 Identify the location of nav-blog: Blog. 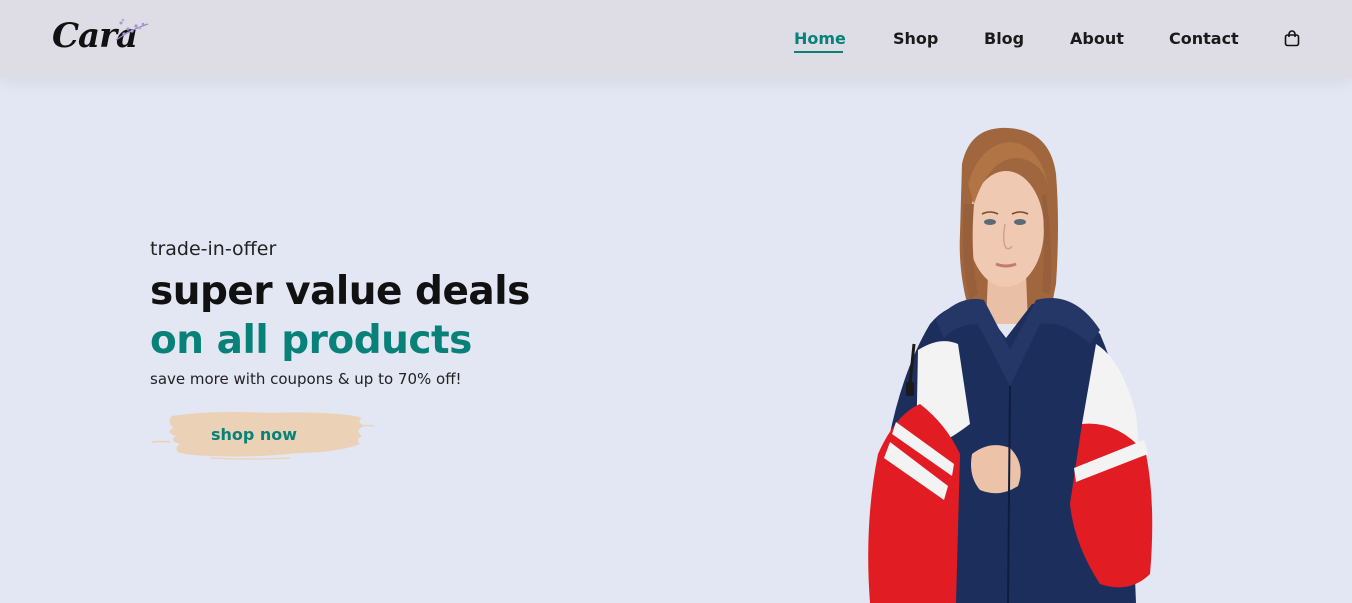
(1004, 38).